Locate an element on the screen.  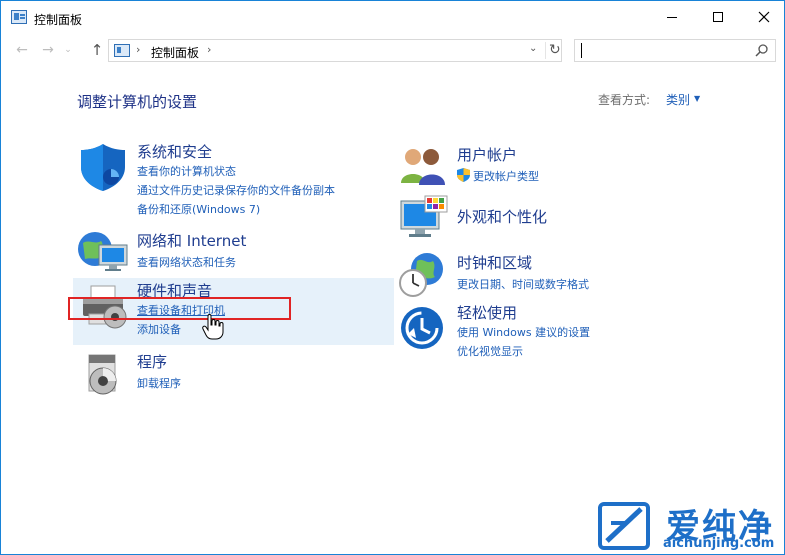
address-bar-row: ← → ⌄ ↑ › 控制面板 › ⌄ ↻ is located at coordinates (392, 50).